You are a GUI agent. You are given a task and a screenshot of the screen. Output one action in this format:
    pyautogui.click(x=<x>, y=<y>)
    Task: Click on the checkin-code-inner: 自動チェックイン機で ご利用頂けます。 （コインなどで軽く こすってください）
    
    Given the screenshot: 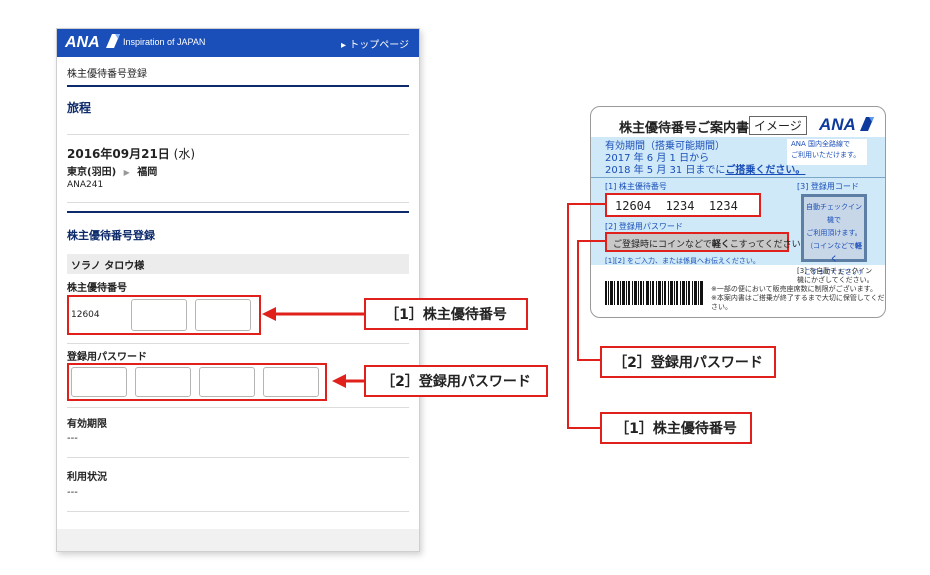 What is the action you would take?
    pyautogui.click(x=835, y=236)
    